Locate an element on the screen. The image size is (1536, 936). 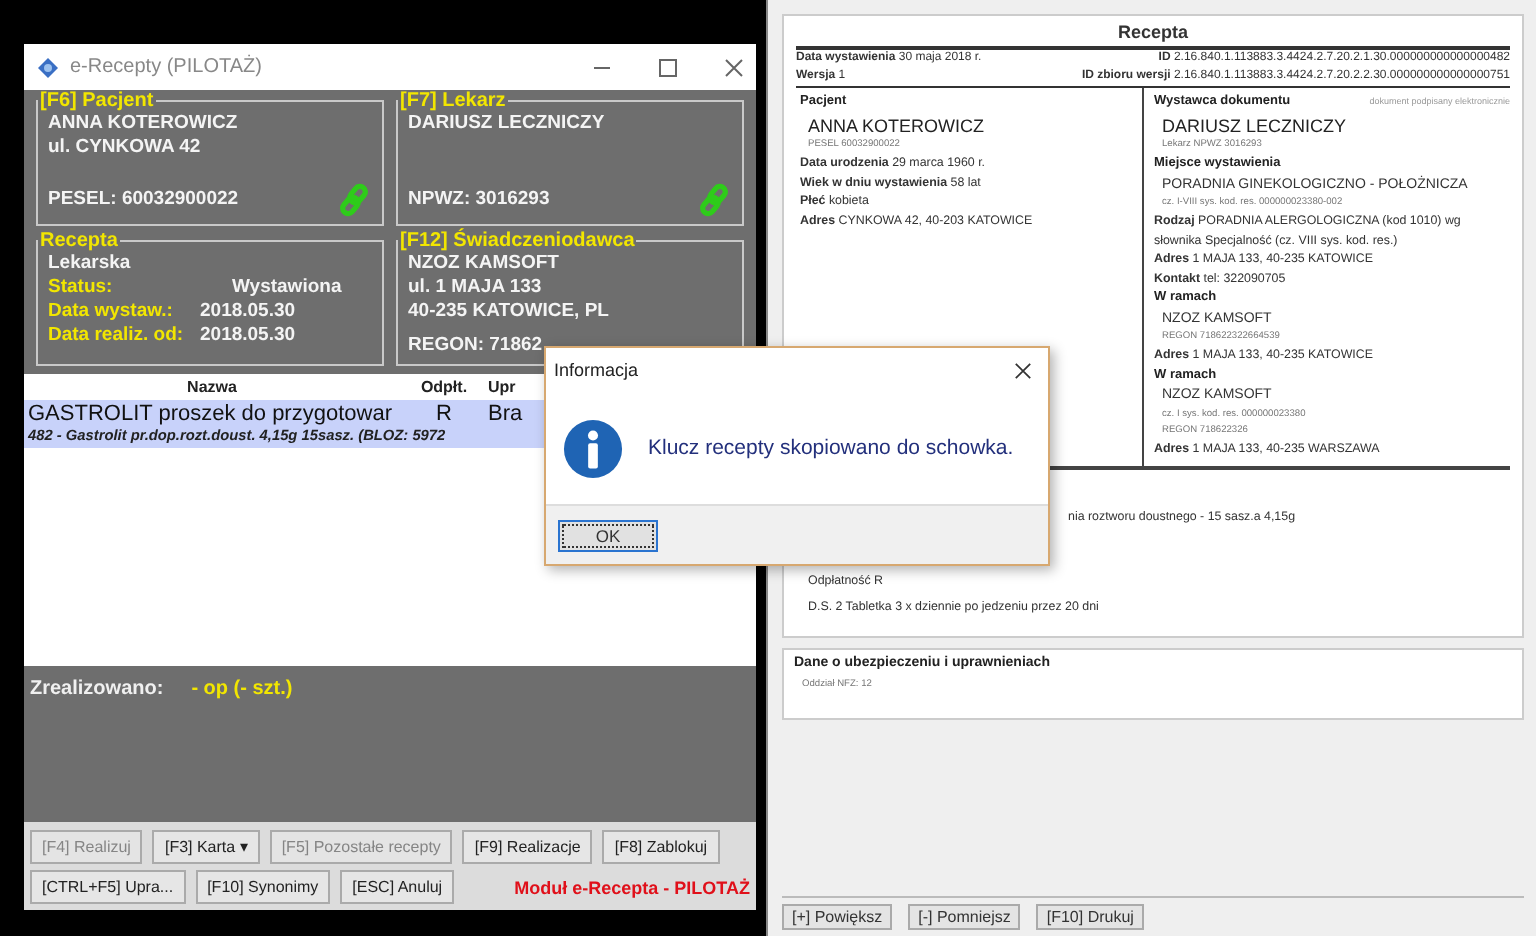
field-label: Data wystaw.: is located at coordinates (111, 312).